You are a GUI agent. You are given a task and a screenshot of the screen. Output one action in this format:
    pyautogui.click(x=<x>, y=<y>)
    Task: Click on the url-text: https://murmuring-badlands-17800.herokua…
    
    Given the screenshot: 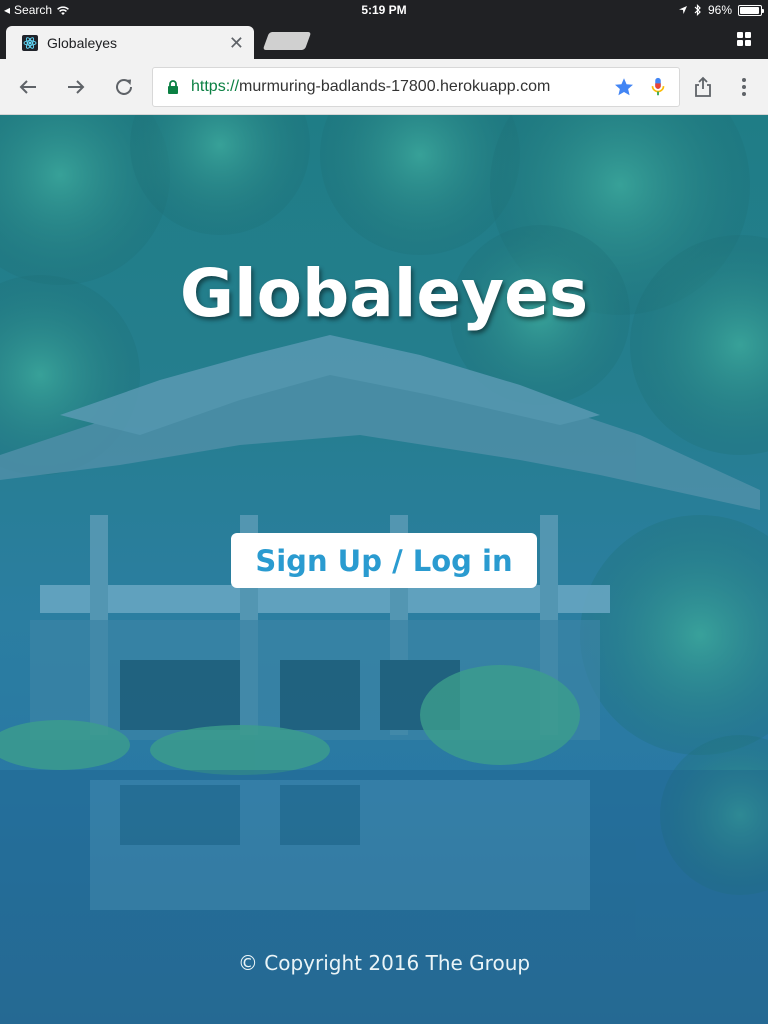 What is the action you would take?
    pyautogui.click(x=396, y=87)
    